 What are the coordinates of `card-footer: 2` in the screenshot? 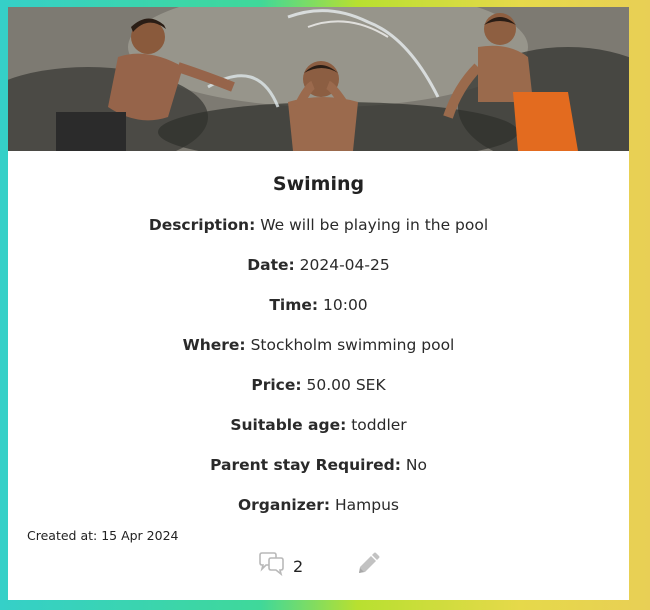 It's located at (318, 565).